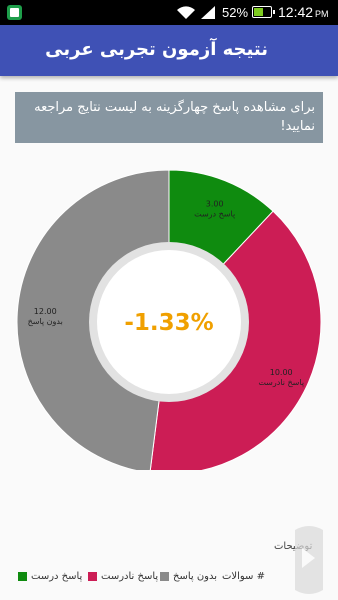 The image size is (338, 600). I want to click on clock-time: 12:42, so click(296, 12).